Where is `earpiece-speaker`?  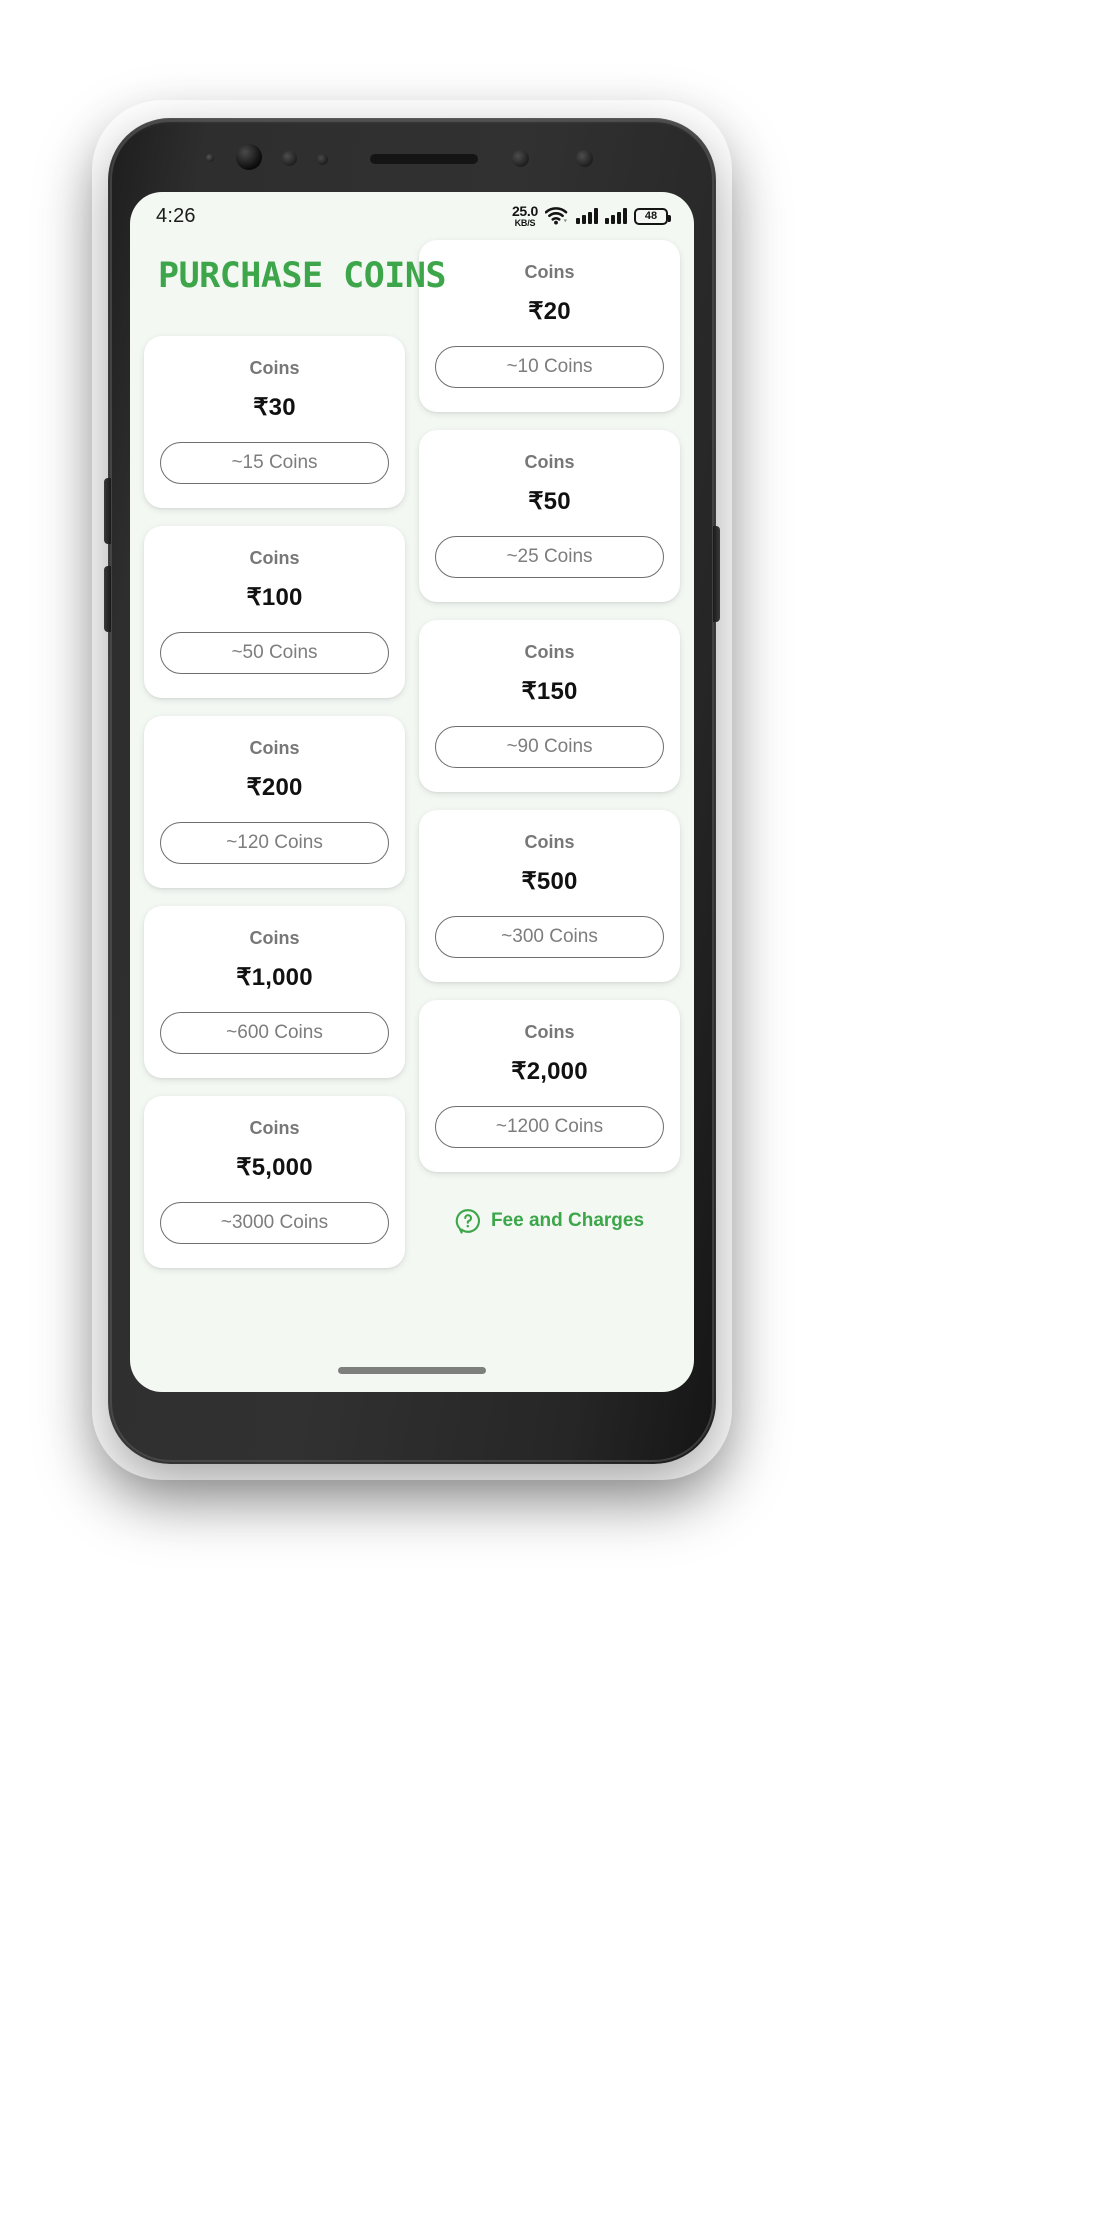
earpiece-speaker is located at coordinates (424, 159).